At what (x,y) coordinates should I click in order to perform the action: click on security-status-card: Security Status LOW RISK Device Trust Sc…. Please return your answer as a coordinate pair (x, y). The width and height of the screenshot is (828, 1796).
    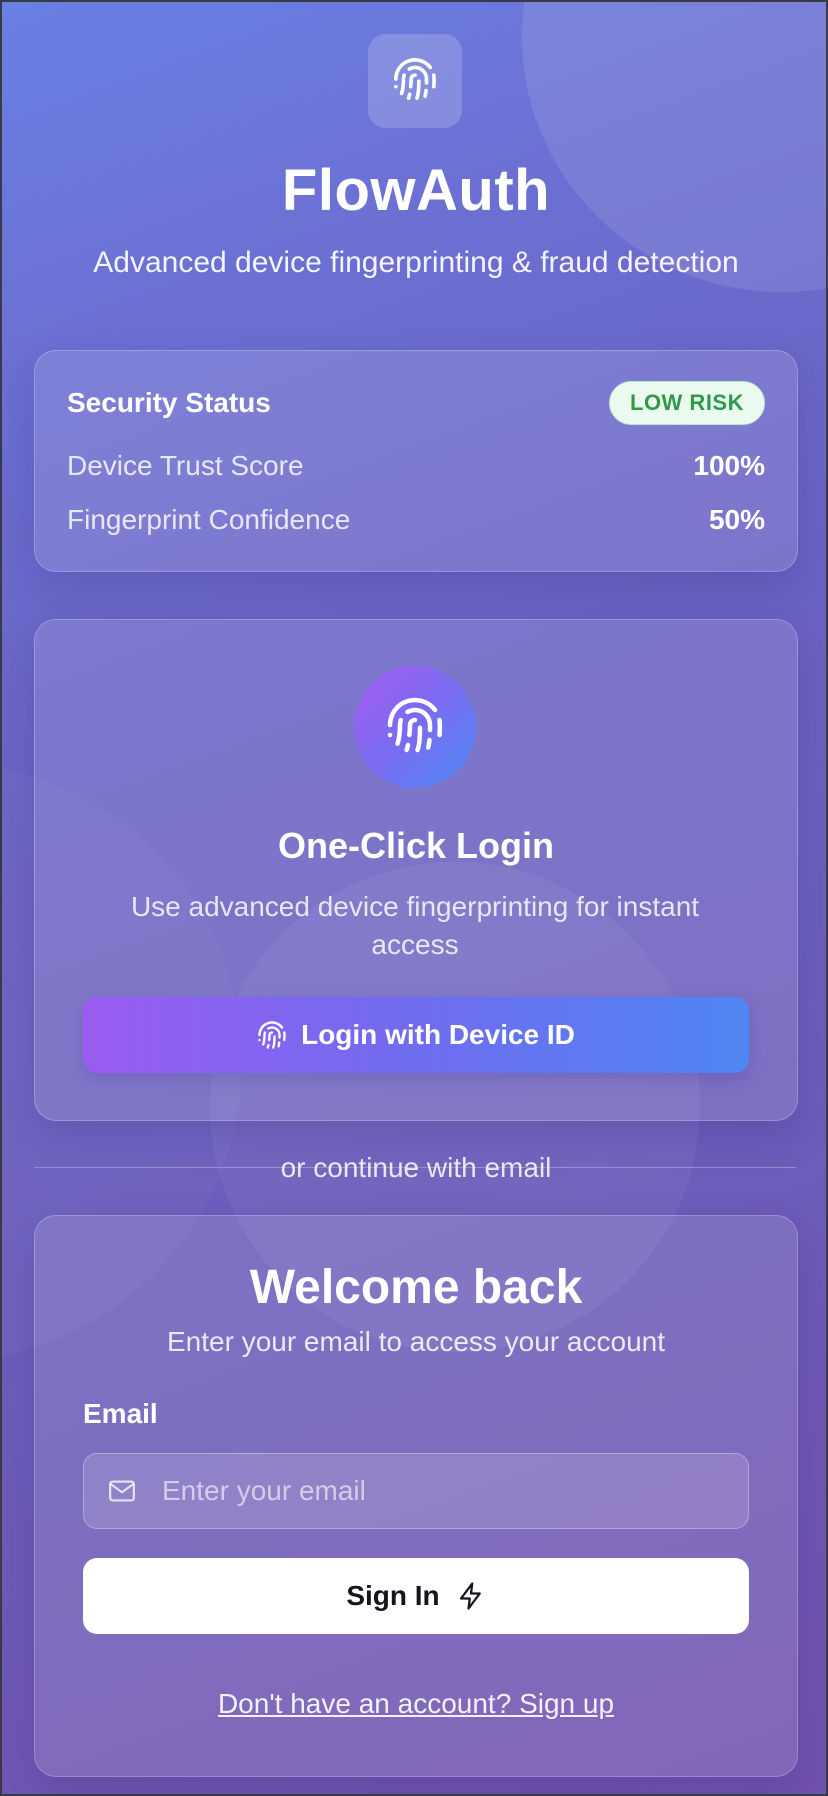
    Looking at the image, I should click on (416, 461).